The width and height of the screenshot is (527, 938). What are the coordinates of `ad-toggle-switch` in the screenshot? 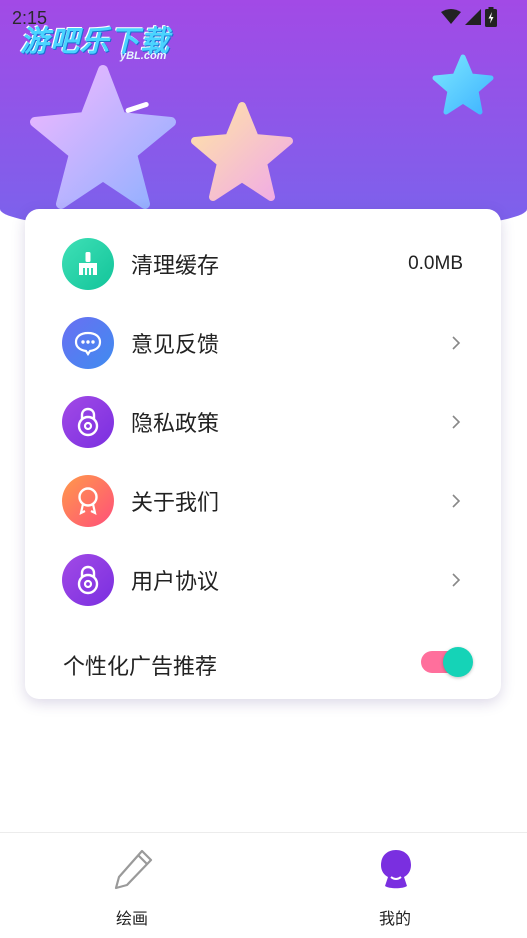 It's located at (447, 662).